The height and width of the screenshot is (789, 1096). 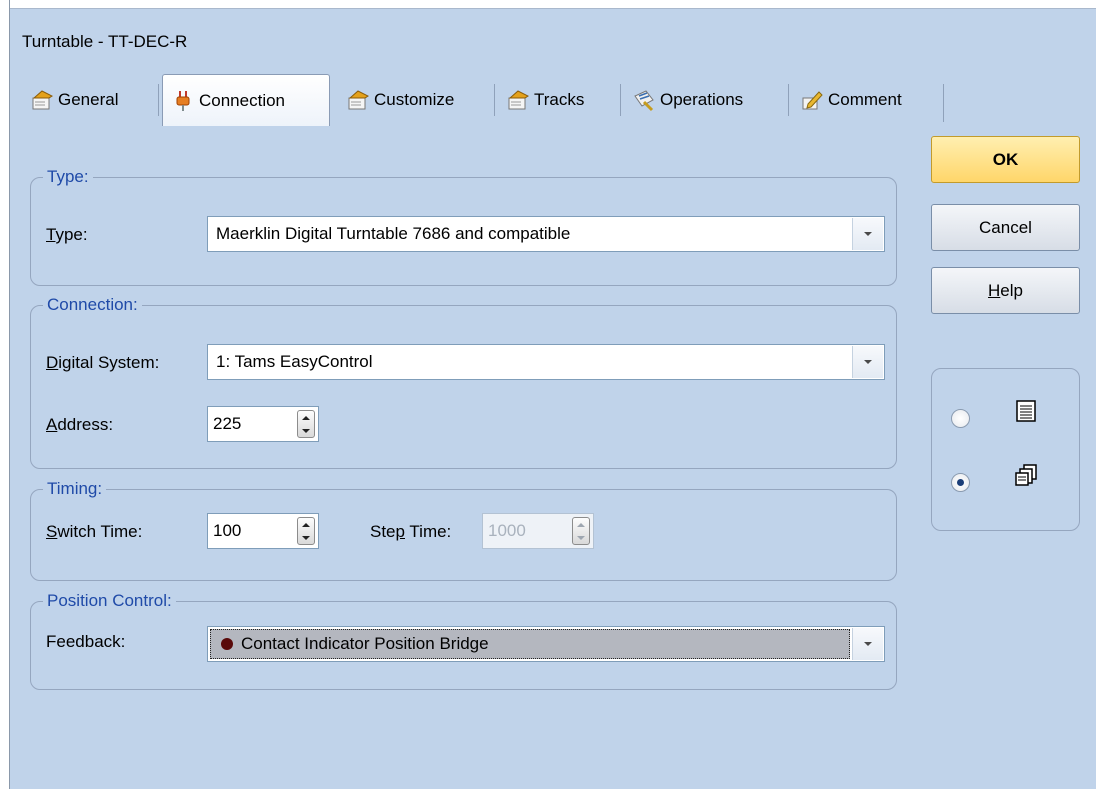 What do you see at coordinates (105, 41) in the screenshot?
I see `dialog-title: Turntable - TT-DEC-R` at bounding box center [105, 41].